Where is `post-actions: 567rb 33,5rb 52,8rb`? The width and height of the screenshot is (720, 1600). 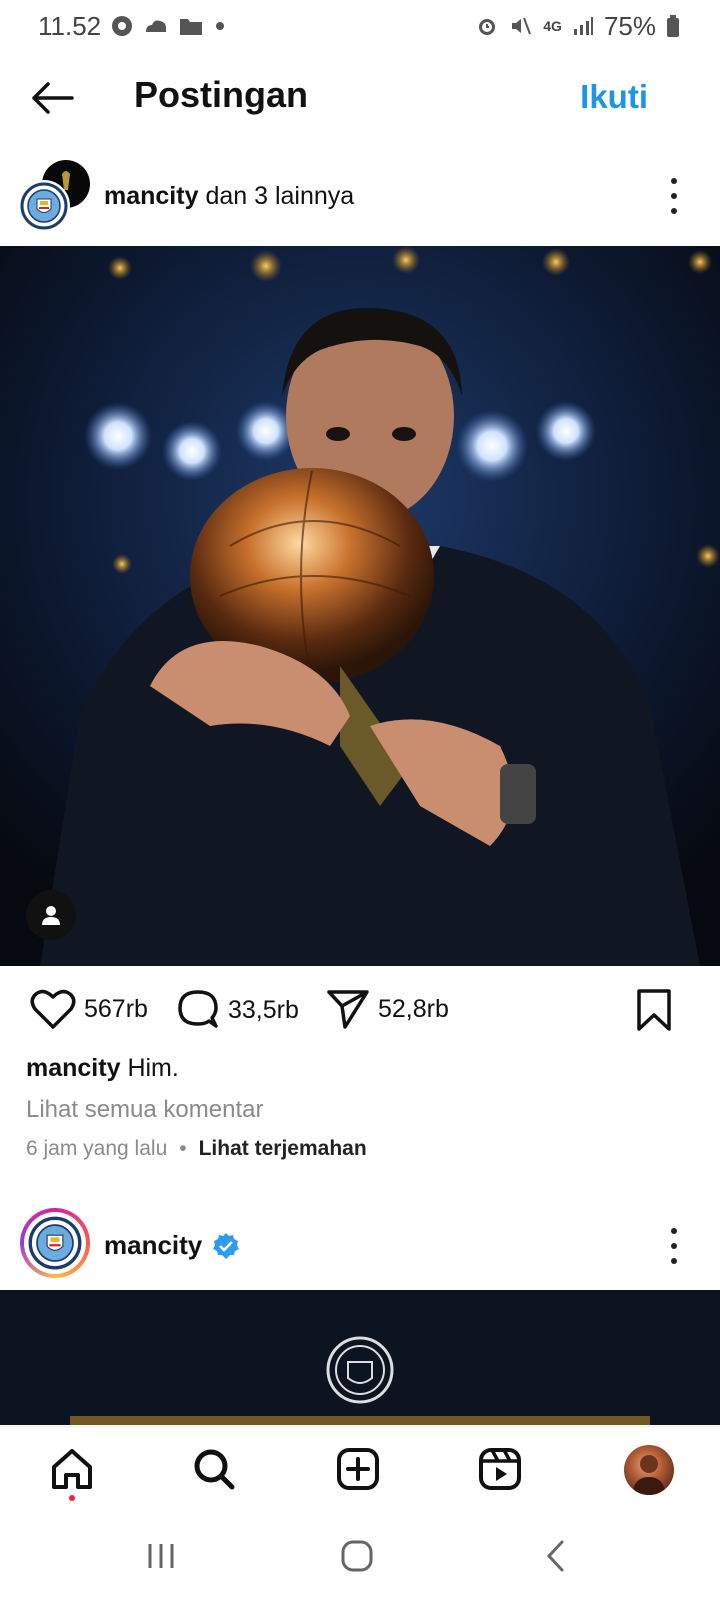 post-actions: 567rb 33,5rb 52,8rb is located at coordinates (360, 1012).